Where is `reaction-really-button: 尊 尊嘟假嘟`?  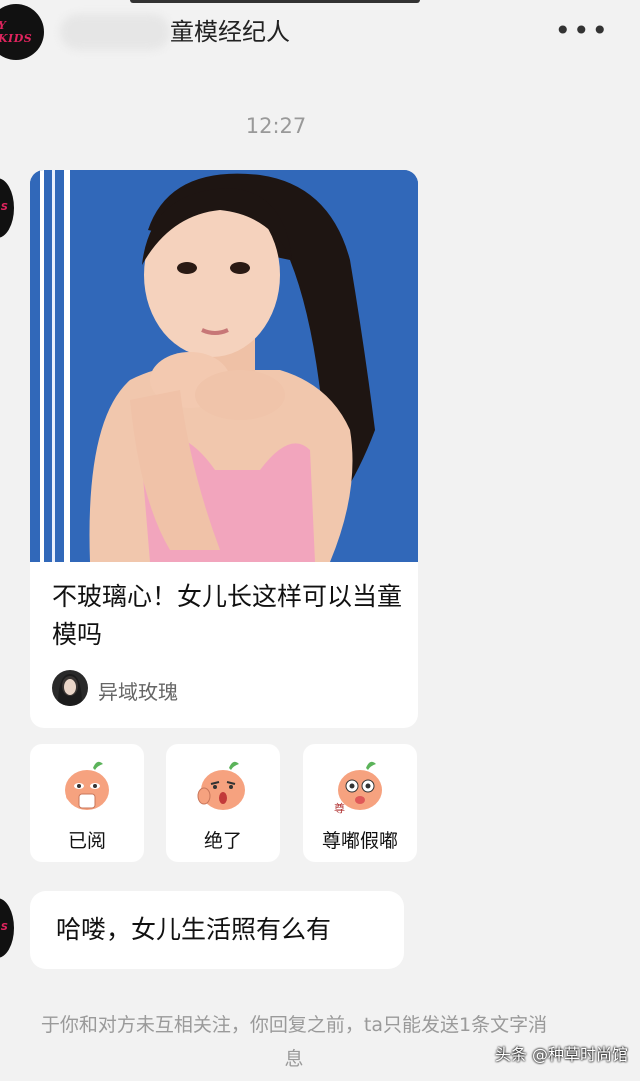
reaction-really-button: 尊 尊嘟假嘟 is located at coordinates (360, 803).